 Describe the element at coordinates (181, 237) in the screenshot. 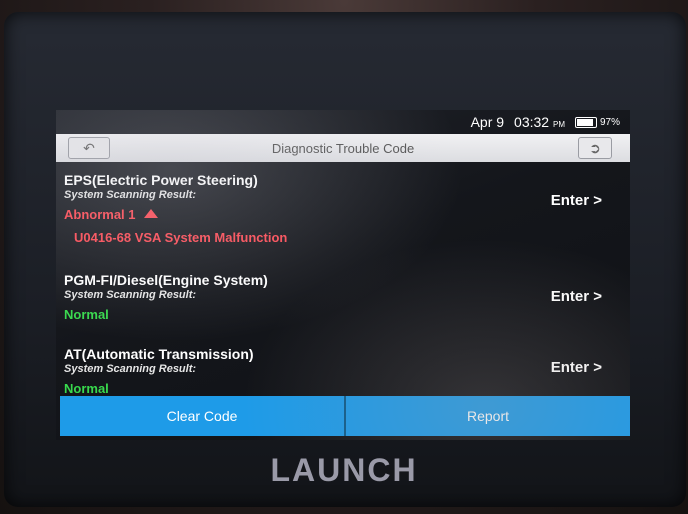

I see `dtc-entry: U0416-68 VSA System Malfunction` at that location.